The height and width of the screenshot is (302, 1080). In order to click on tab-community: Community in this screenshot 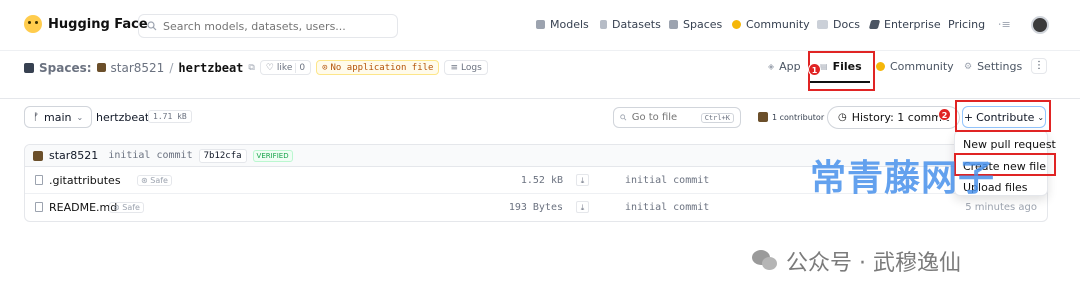, I will do `click(915, 66)`.